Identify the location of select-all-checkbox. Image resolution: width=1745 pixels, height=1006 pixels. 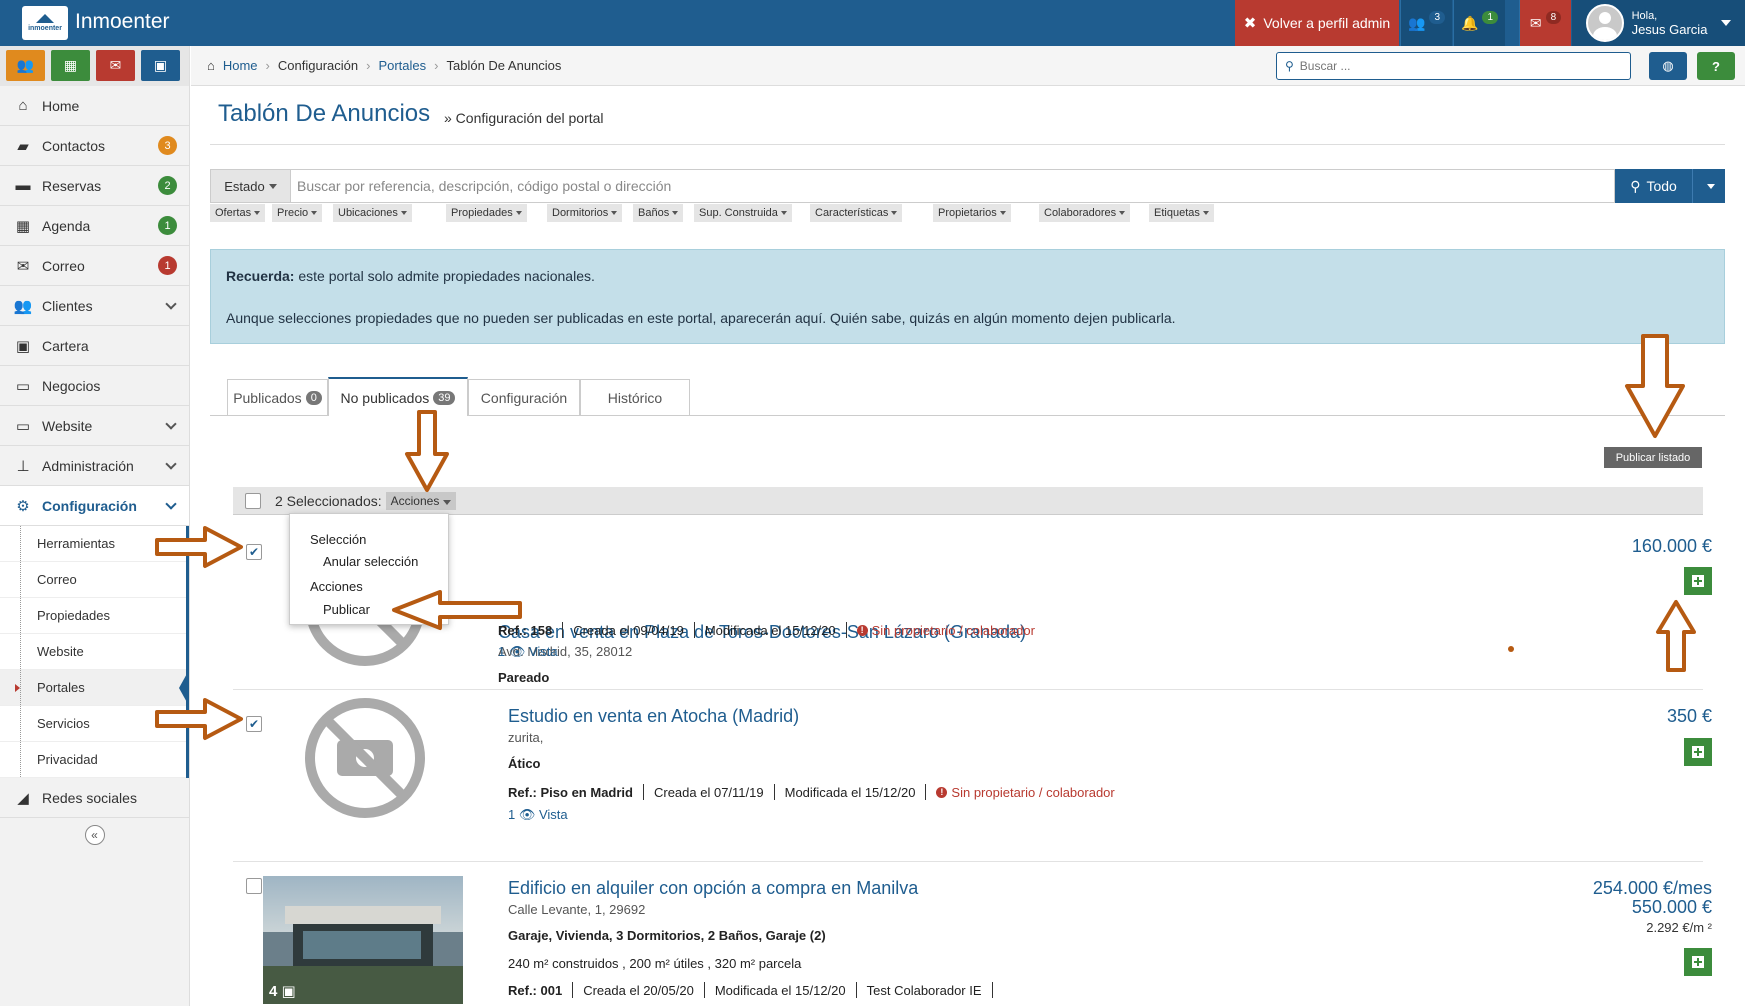
(253, 500).